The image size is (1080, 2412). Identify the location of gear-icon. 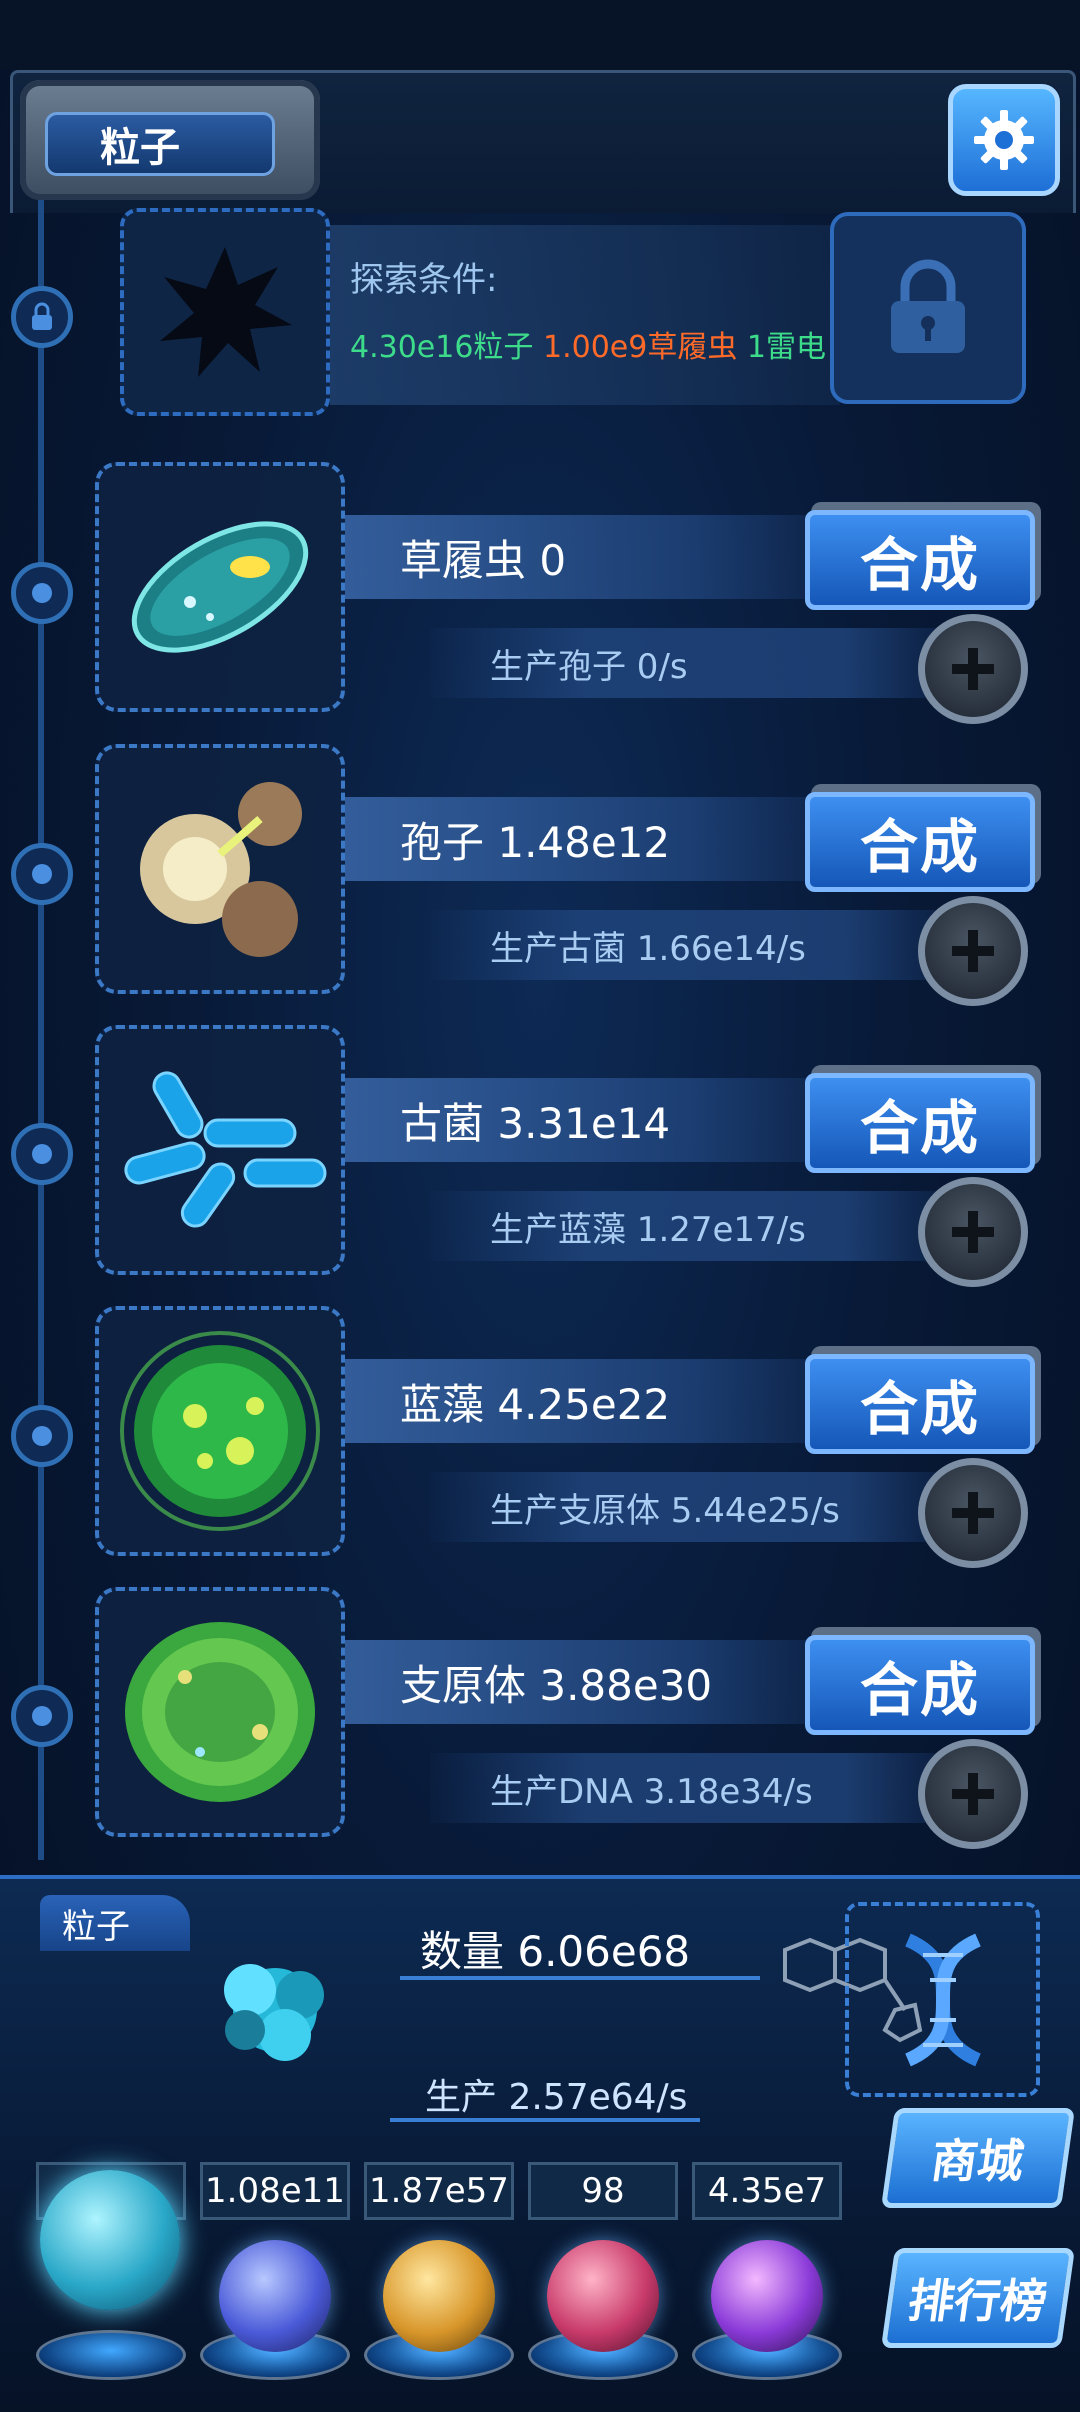
(1004, 140).